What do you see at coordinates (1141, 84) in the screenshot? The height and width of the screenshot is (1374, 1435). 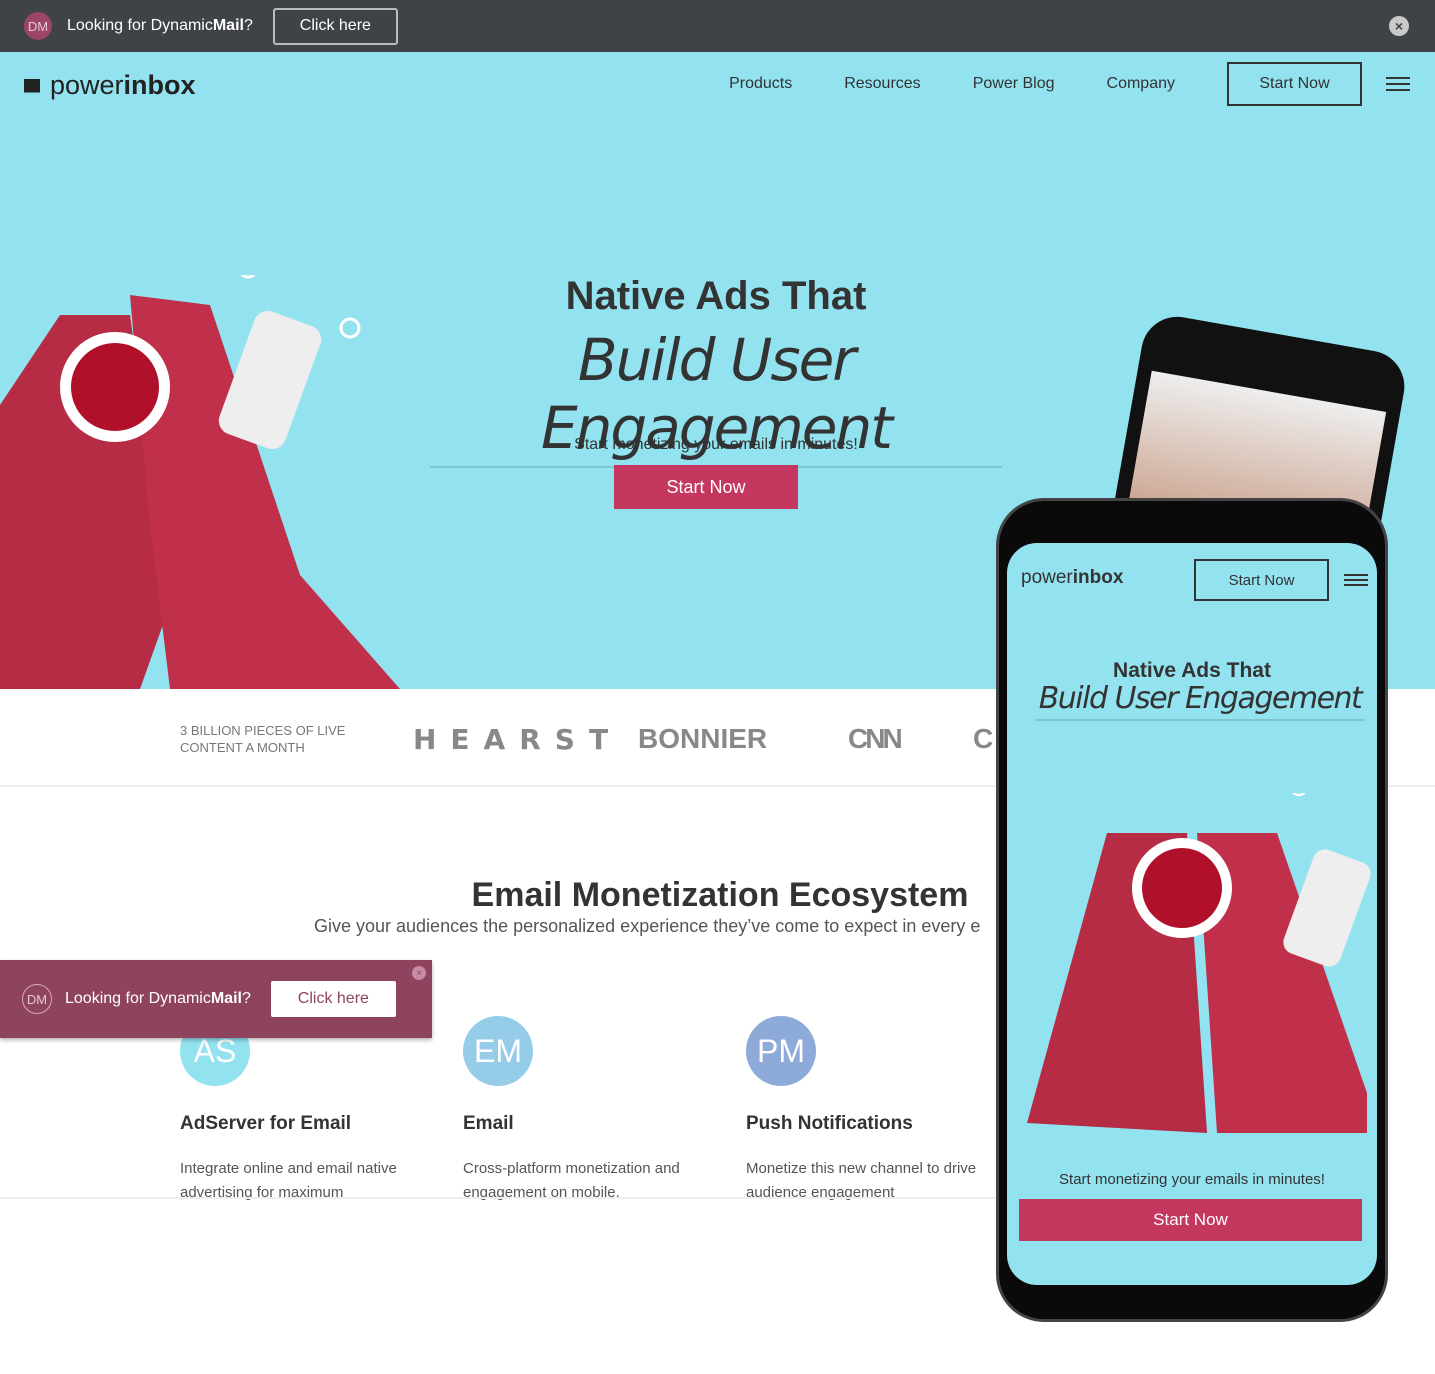 I see `nav-company: Company` at bounding box center [1141, 84].